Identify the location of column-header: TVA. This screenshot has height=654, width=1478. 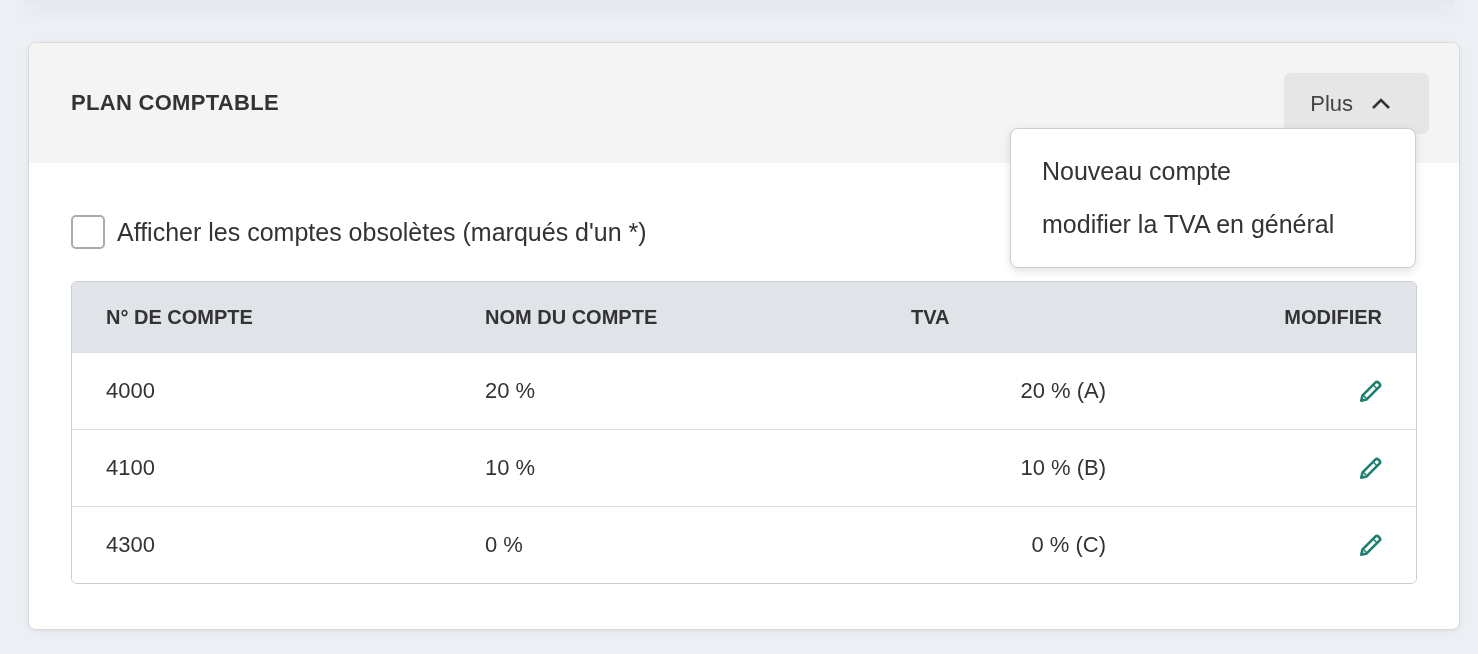
(931, 317).